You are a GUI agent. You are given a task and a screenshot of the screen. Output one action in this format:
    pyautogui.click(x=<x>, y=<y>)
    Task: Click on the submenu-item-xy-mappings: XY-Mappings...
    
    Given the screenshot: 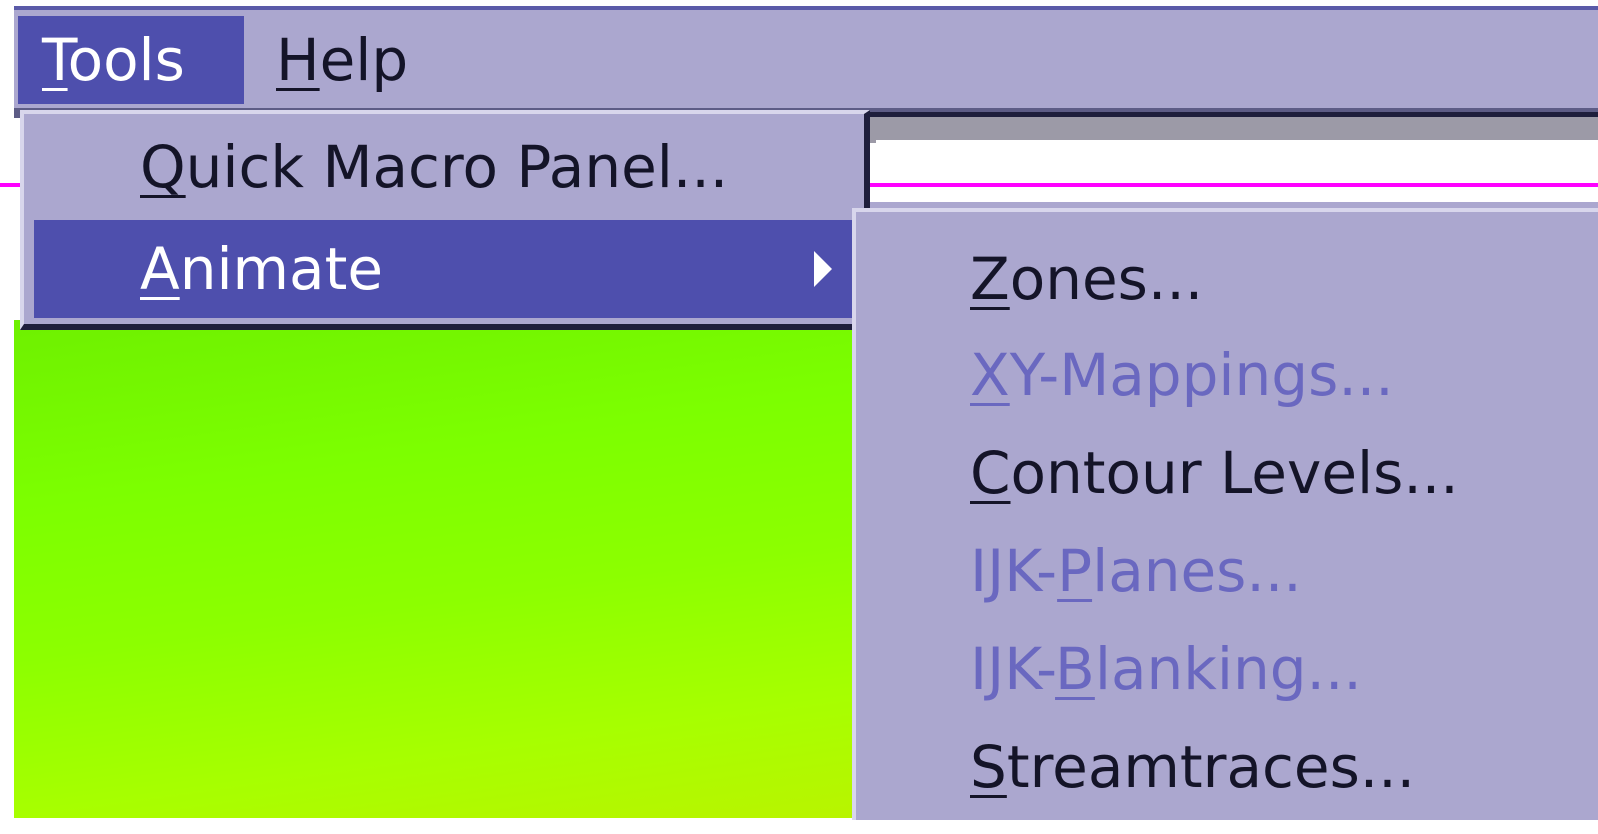 What is the action you would take?
    pyautogui.click(x=1182, y=375)
    